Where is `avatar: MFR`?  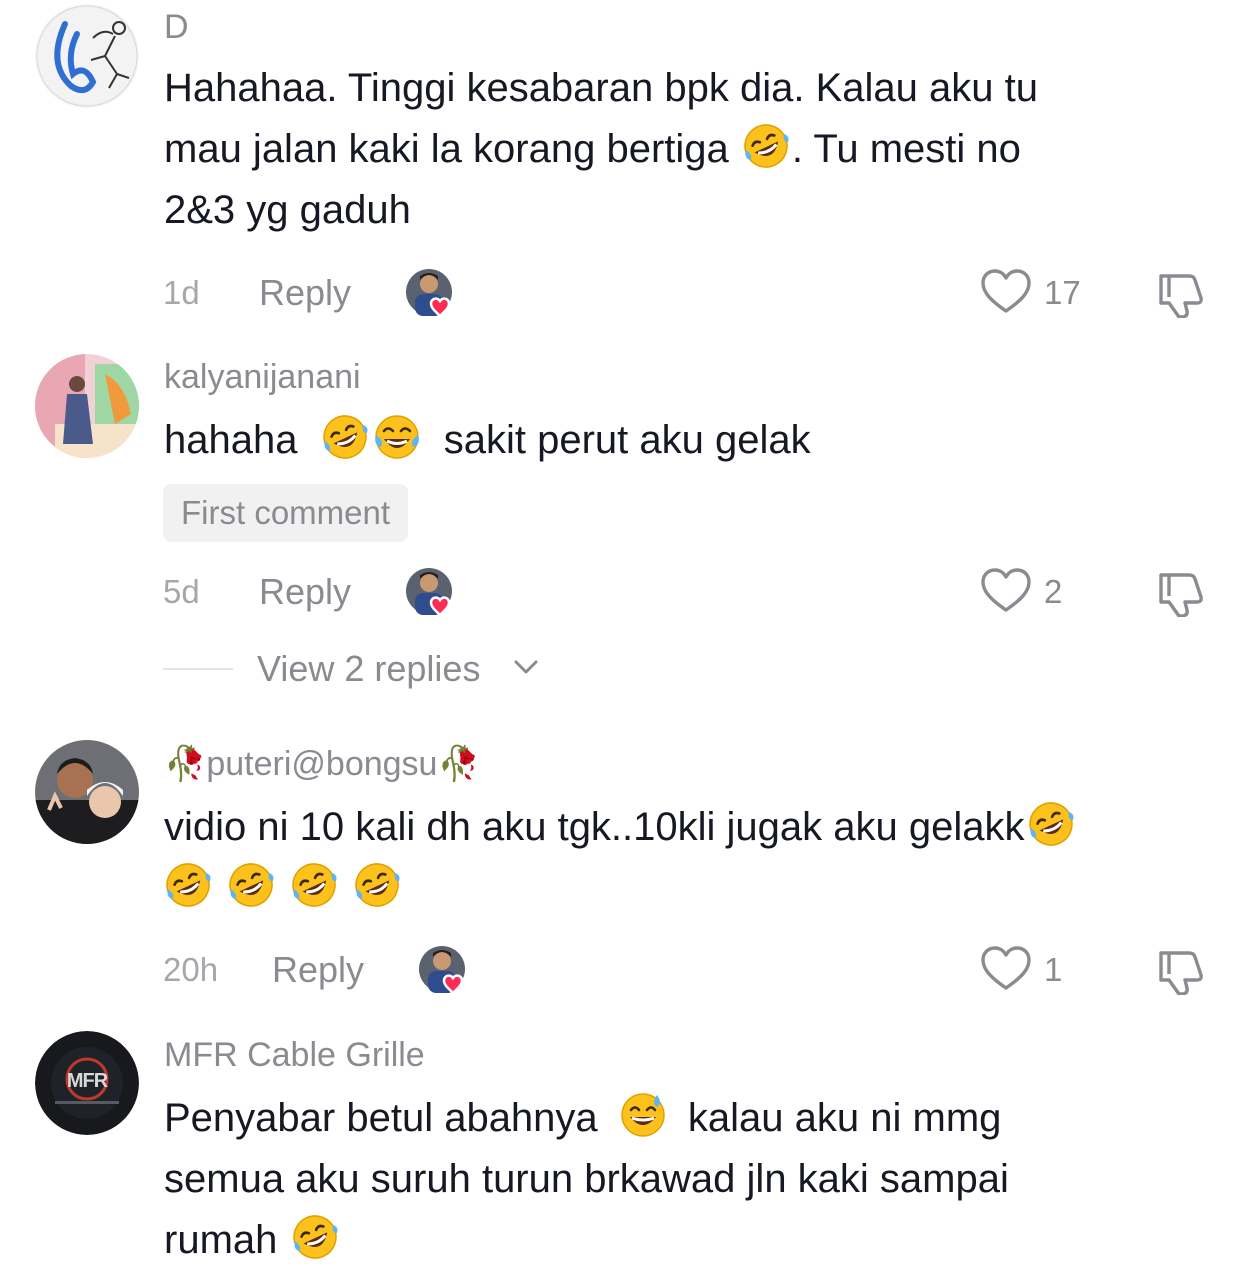 avatar: MFR is located at coordinates (87, 1083).